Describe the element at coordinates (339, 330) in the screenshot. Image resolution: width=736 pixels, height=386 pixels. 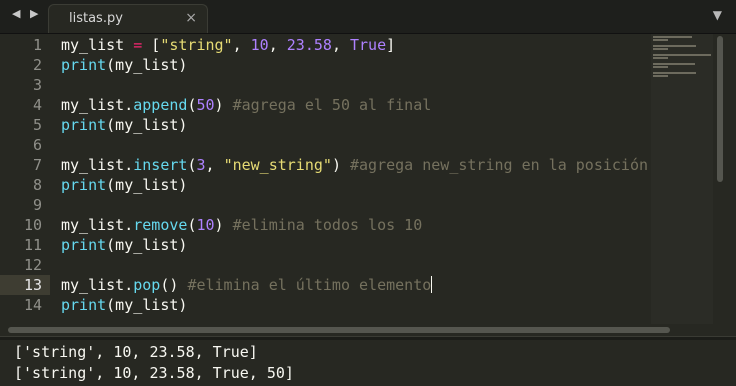
I see `horizontal-scroll-thumb` at that location.